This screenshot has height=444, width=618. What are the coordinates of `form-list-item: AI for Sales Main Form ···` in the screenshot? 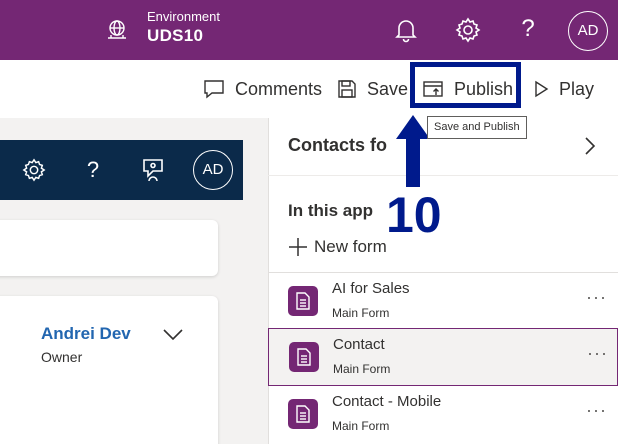 It's located at (443, 302).